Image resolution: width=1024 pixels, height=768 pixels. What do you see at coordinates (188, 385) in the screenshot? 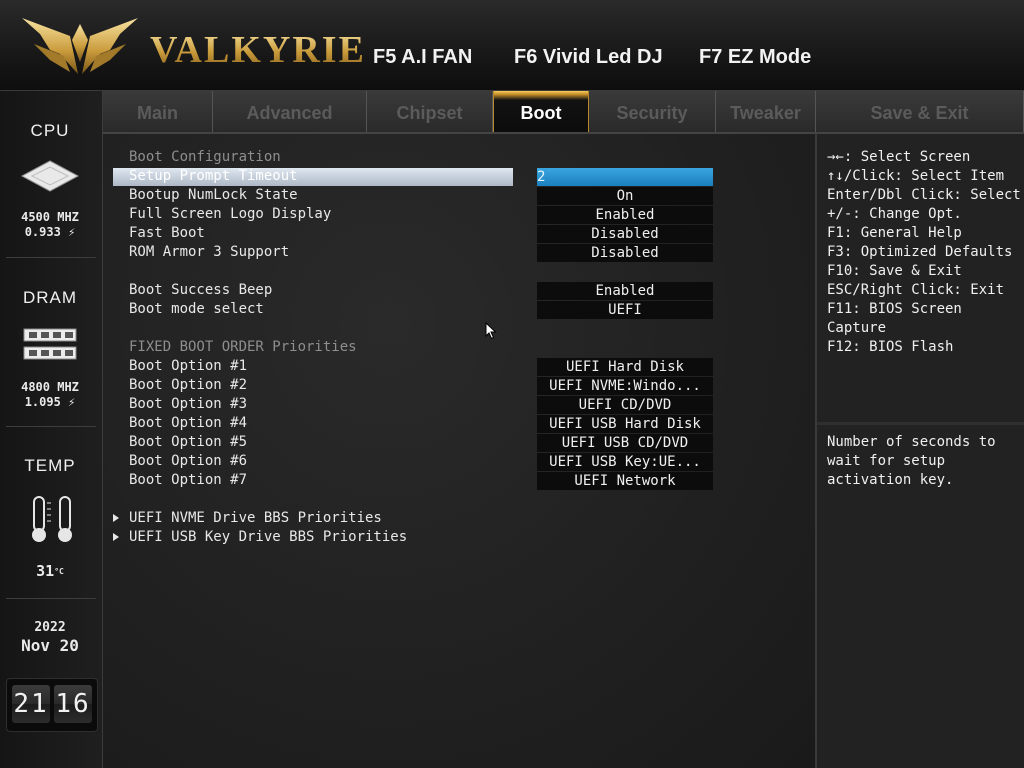
I see `setting-label: Boot Option #2` at bounding box center [188, 385].